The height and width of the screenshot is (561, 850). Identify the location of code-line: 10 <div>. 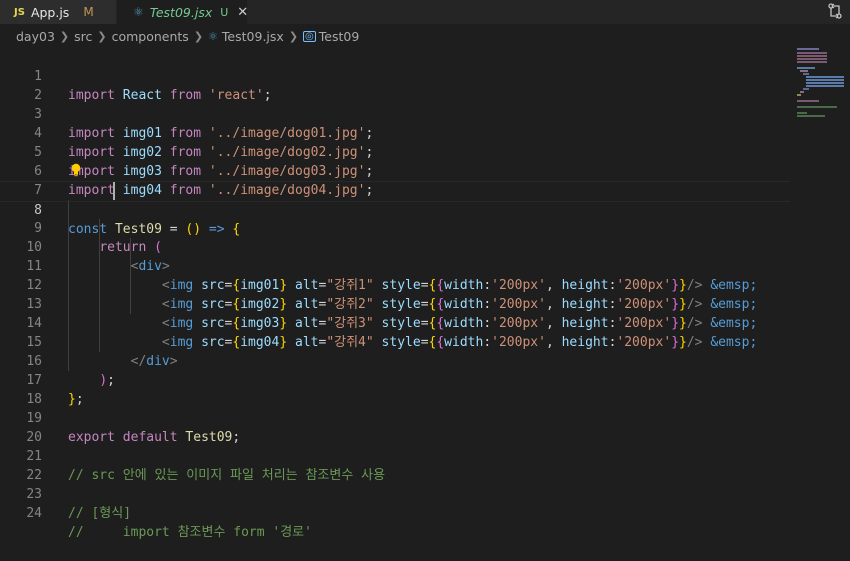
(395, 246).